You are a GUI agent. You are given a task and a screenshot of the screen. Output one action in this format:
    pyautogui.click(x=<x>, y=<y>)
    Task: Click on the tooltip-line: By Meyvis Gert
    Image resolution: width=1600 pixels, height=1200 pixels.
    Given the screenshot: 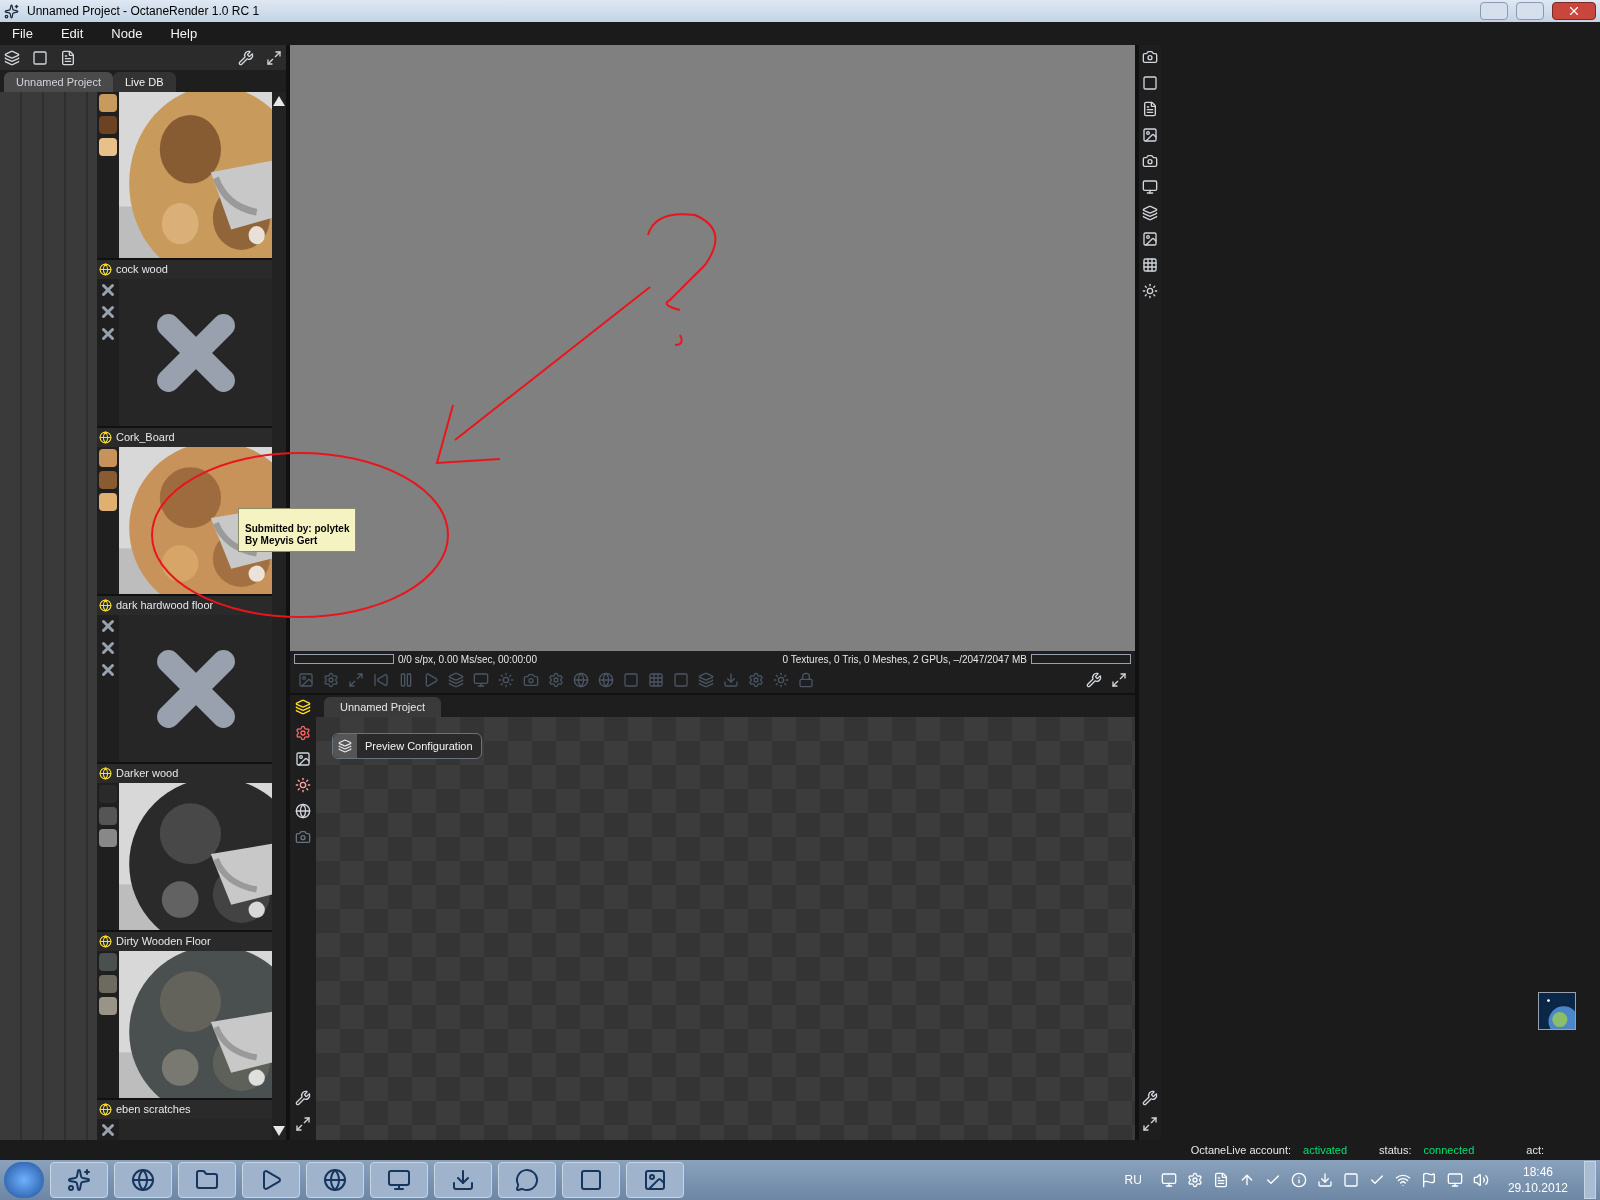 What is the action you would take?
    pyautogui.click(x=282, y=541)
    